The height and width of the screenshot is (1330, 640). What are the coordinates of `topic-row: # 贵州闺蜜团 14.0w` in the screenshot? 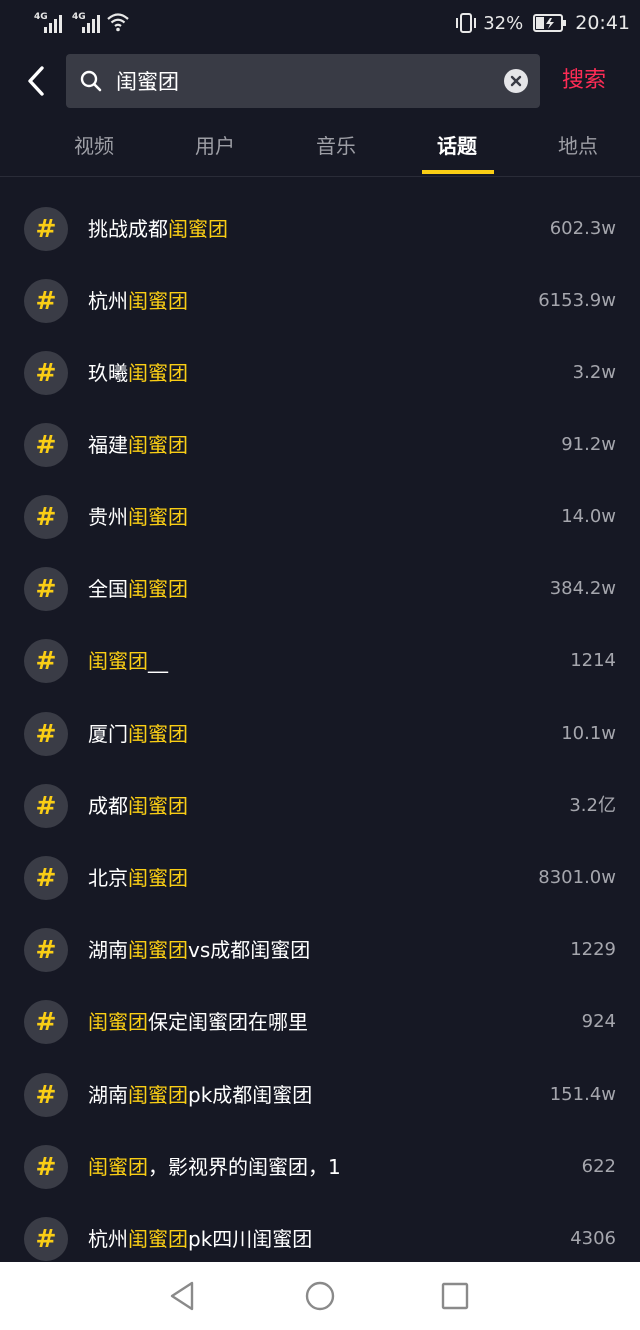 It's located at (320, 517).